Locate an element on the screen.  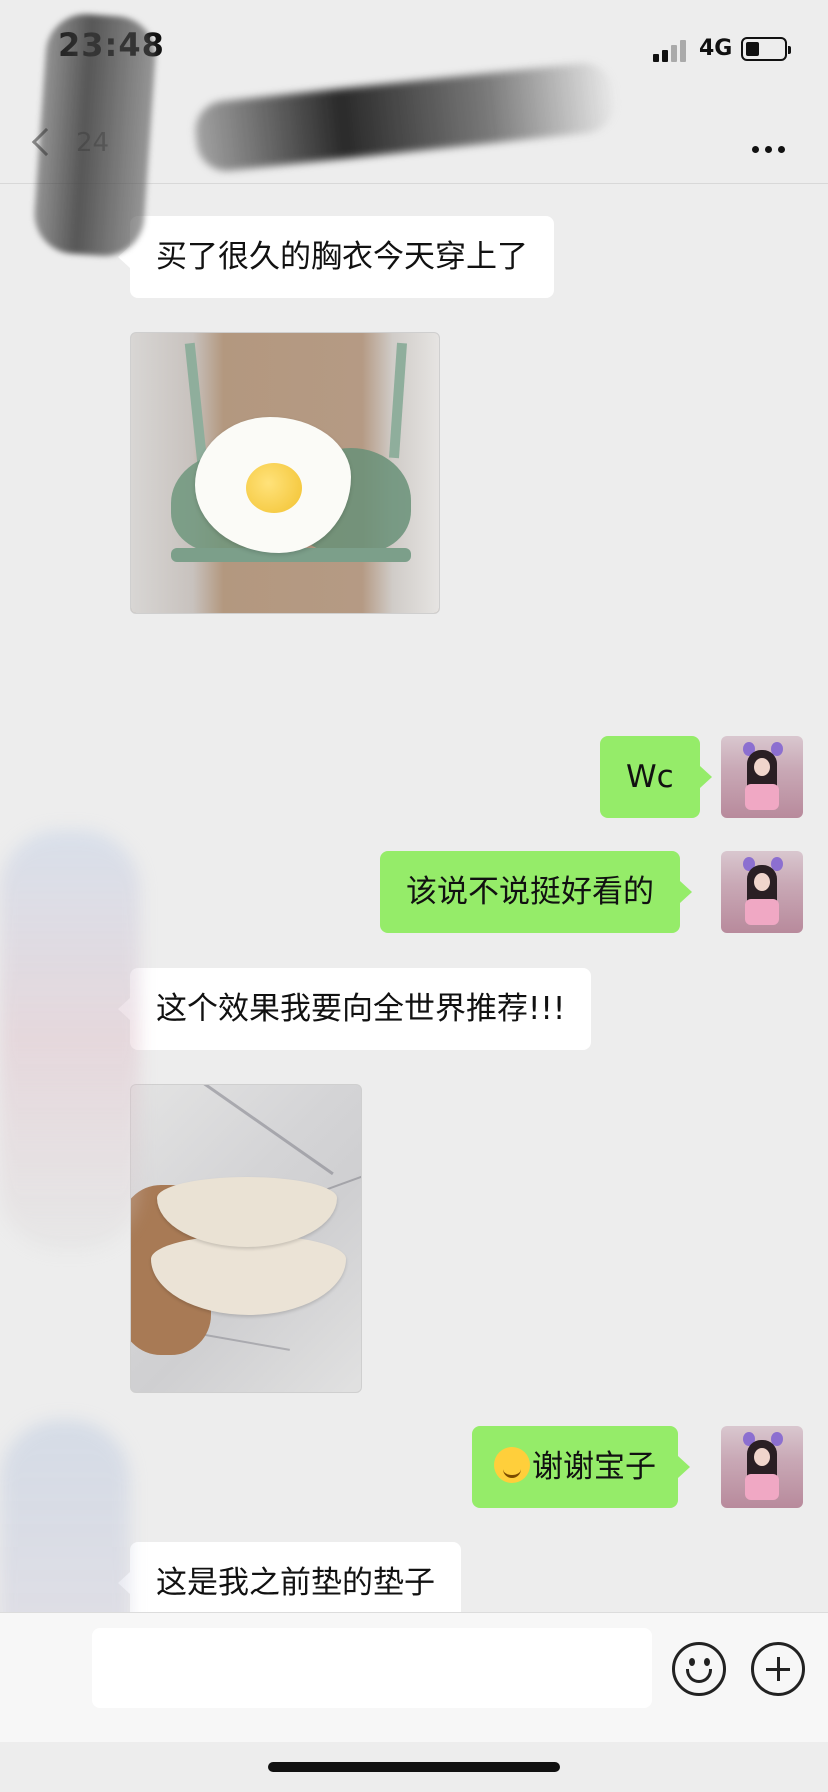
chat-header: 24 is located at coordinates (414, 142).